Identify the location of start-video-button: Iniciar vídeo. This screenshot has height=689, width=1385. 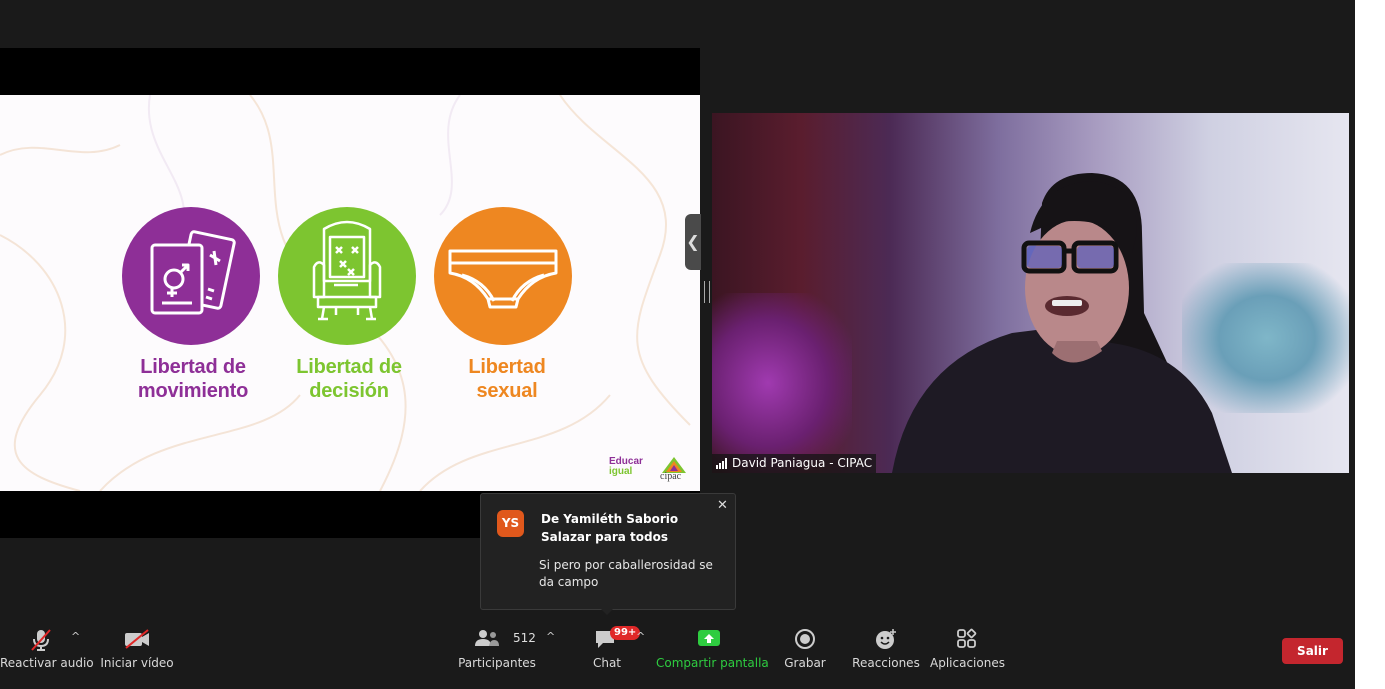
(137, 654).